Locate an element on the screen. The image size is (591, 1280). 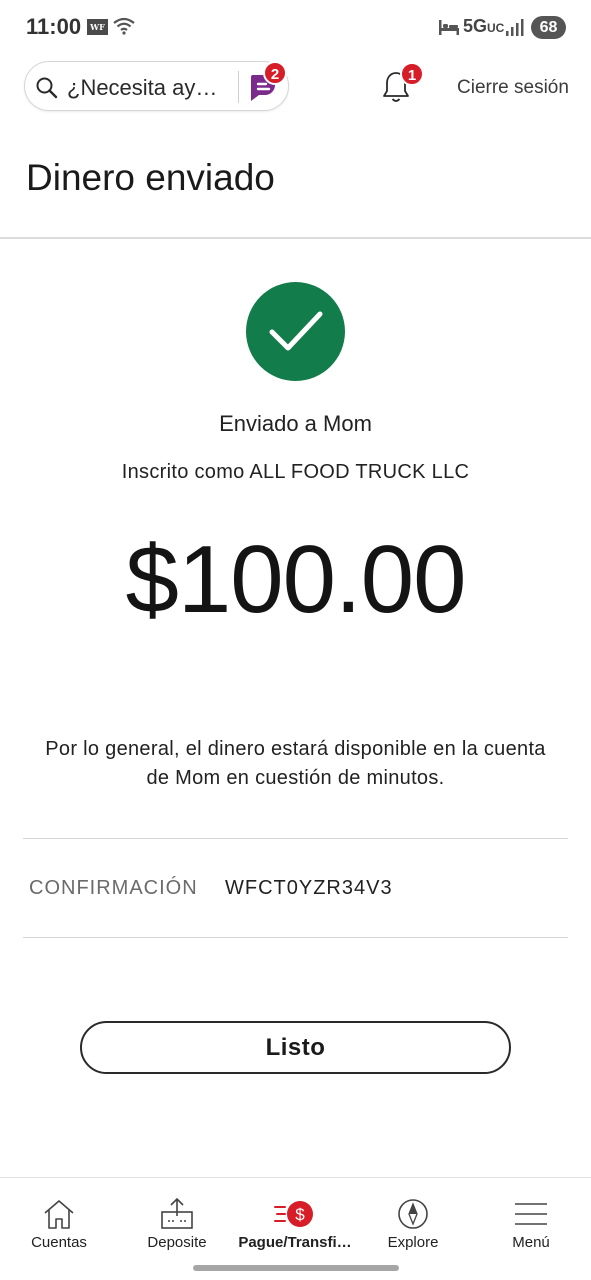
network-type: 5G is located at coordinates (475, 26).